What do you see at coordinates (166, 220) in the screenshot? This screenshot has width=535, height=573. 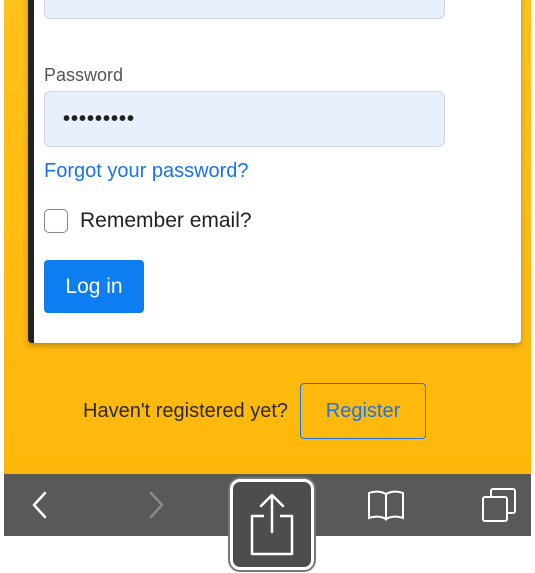 I see `remember-email-label: Remember email?` at bounding box center [166, 220].